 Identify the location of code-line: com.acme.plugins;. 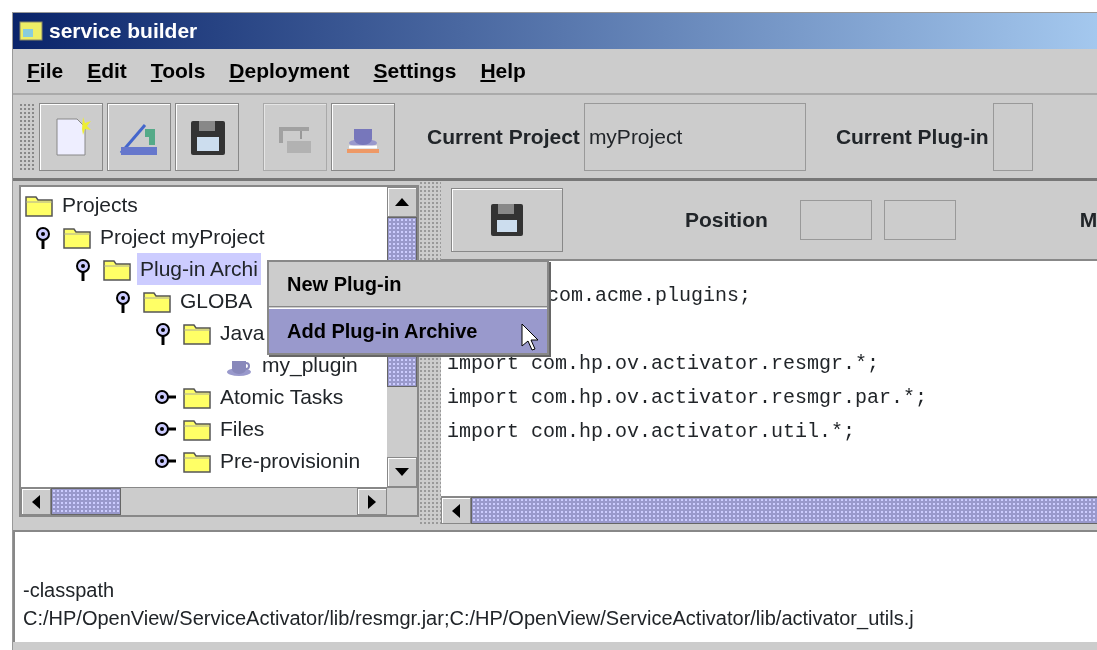
(649, 296).